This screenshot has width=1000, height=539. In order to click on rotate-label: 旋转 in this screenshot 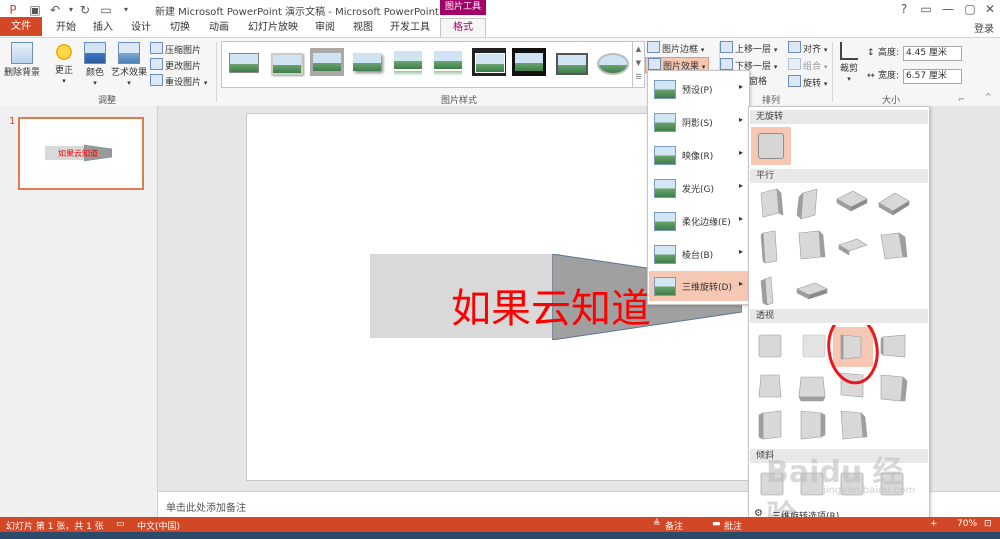, I will do `click(812, 84)`.